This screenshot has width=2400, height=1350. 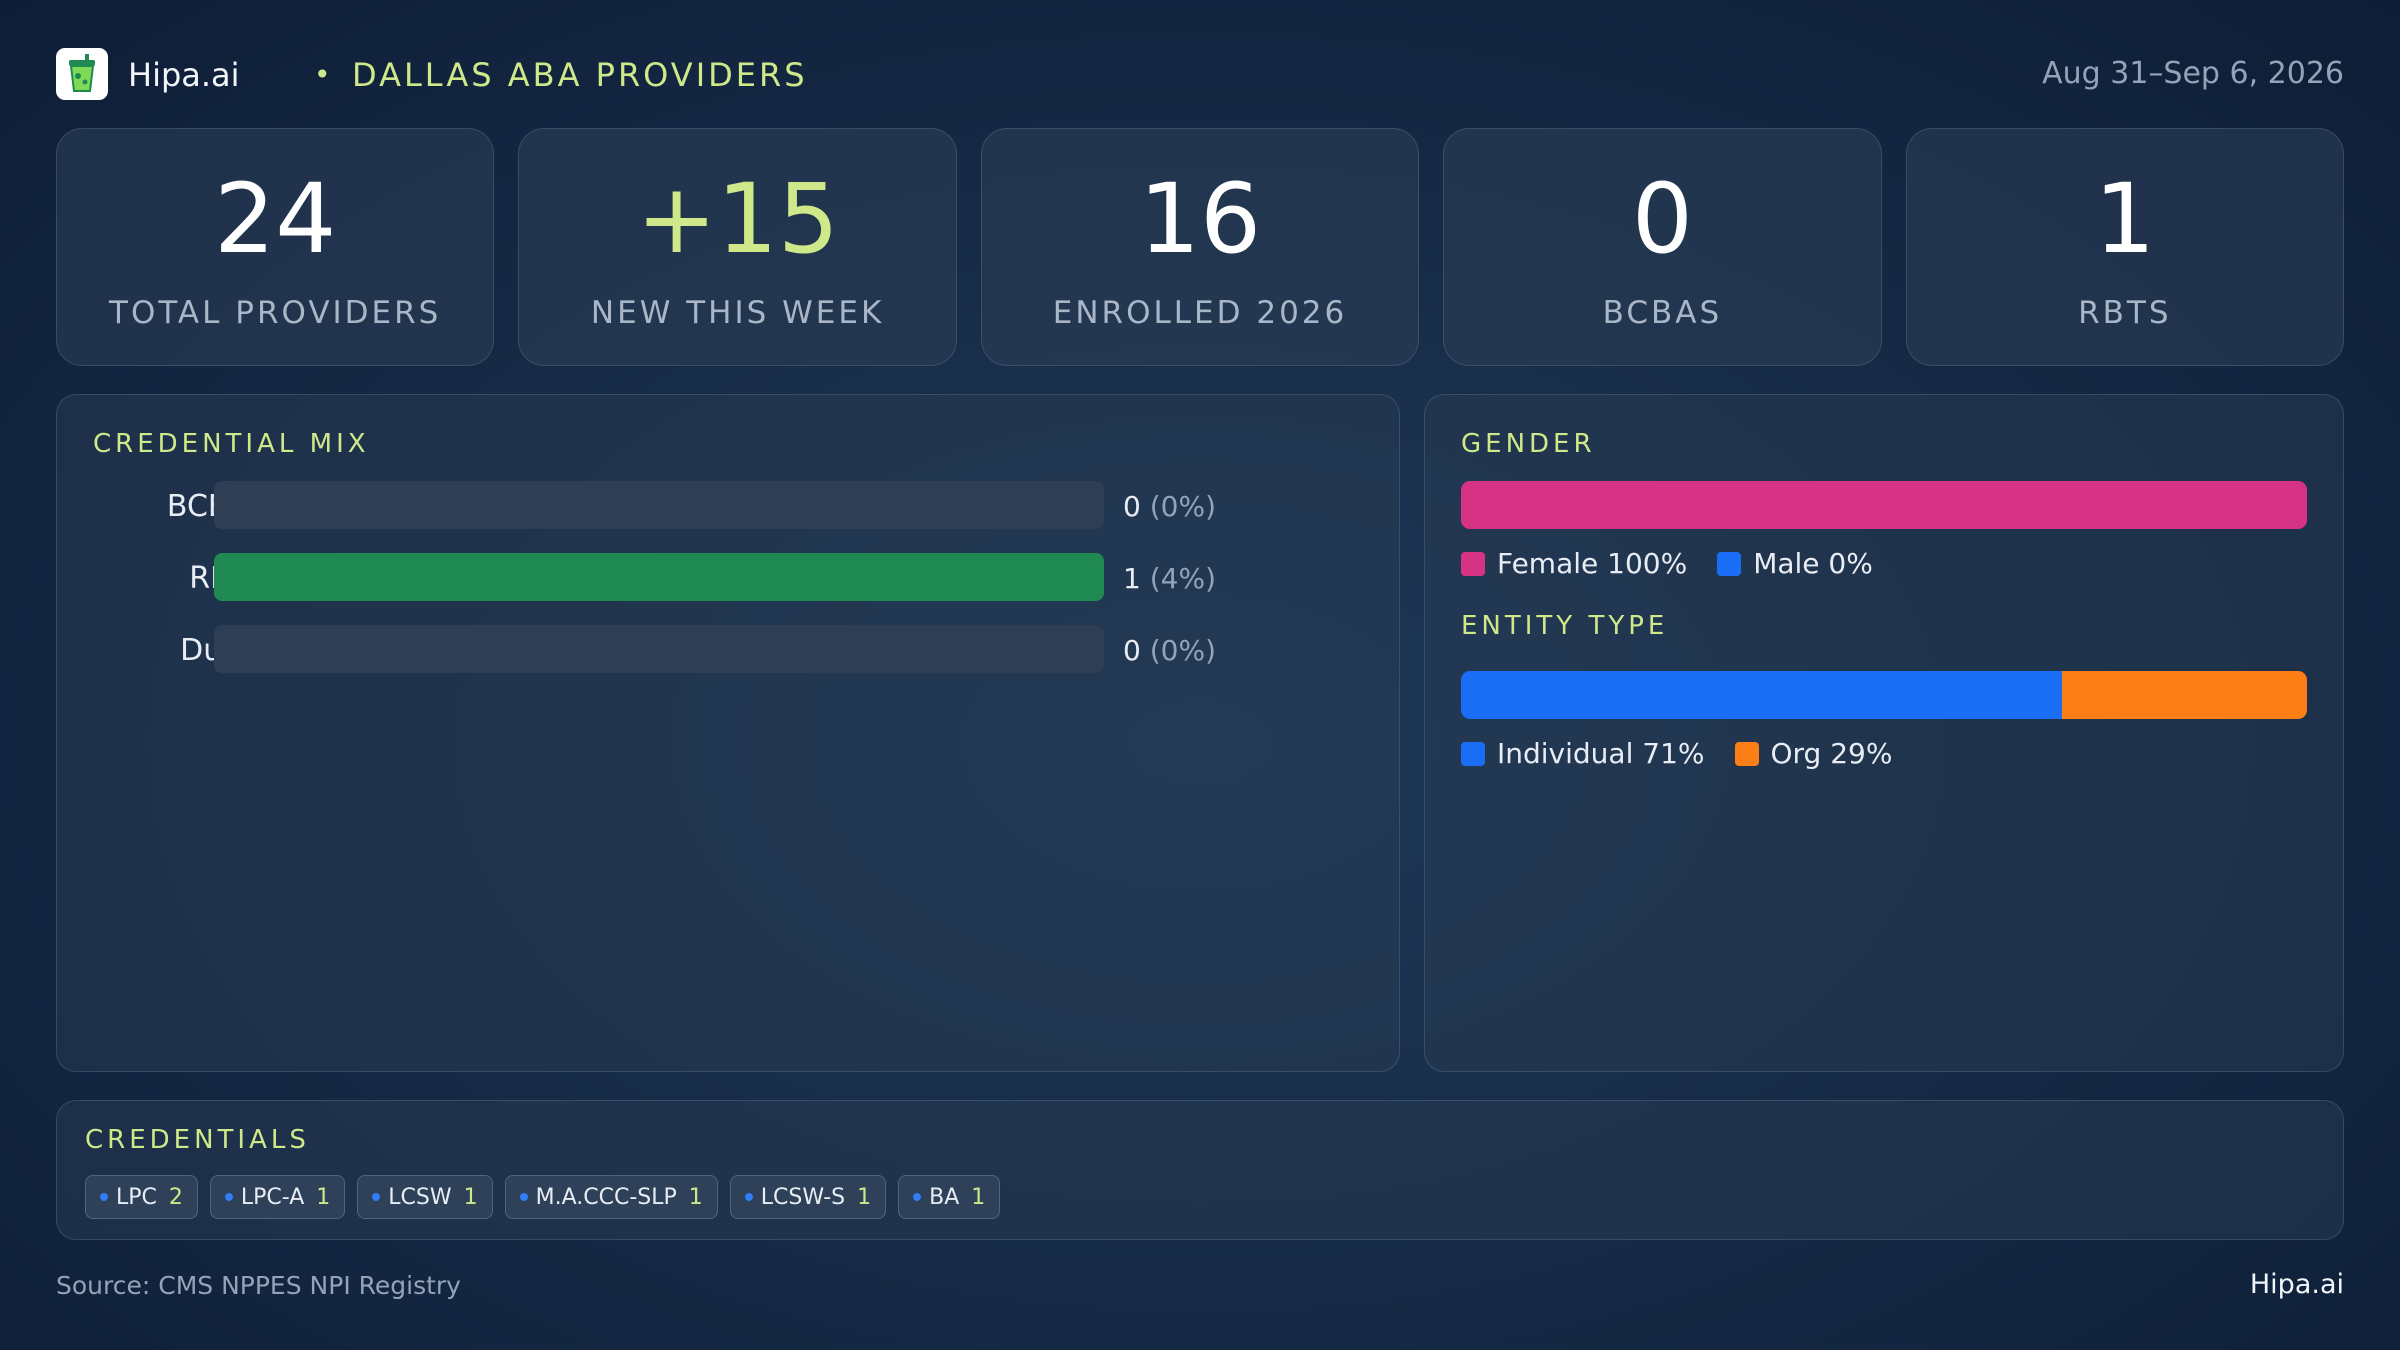 I want to click on swatch-individual, so click(x=1473, y=753).